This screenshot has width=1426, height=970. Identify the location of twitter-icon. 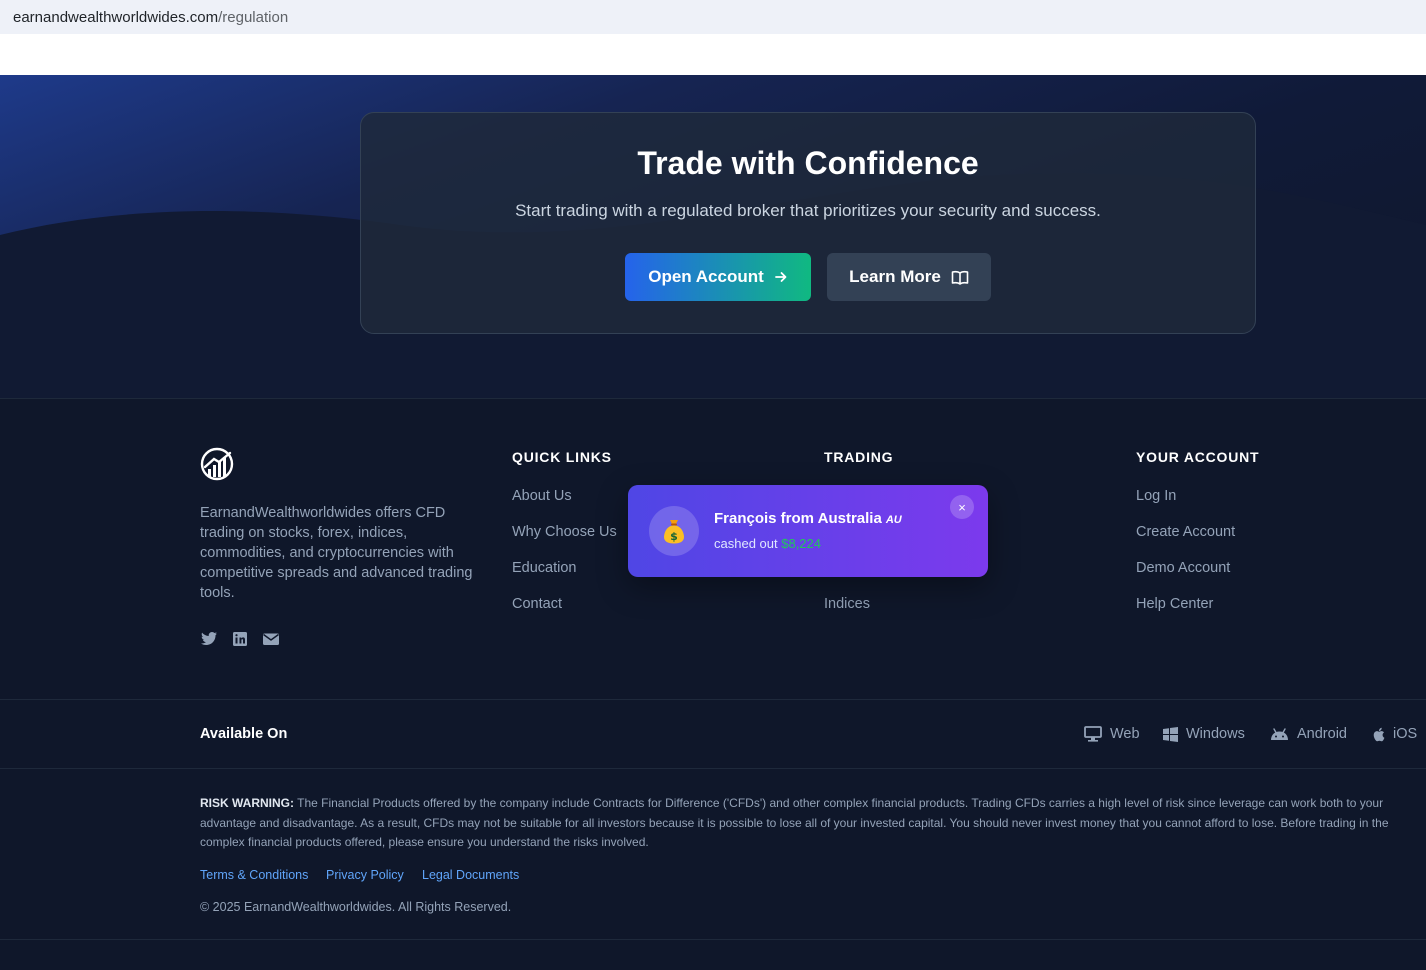
(209, 639).